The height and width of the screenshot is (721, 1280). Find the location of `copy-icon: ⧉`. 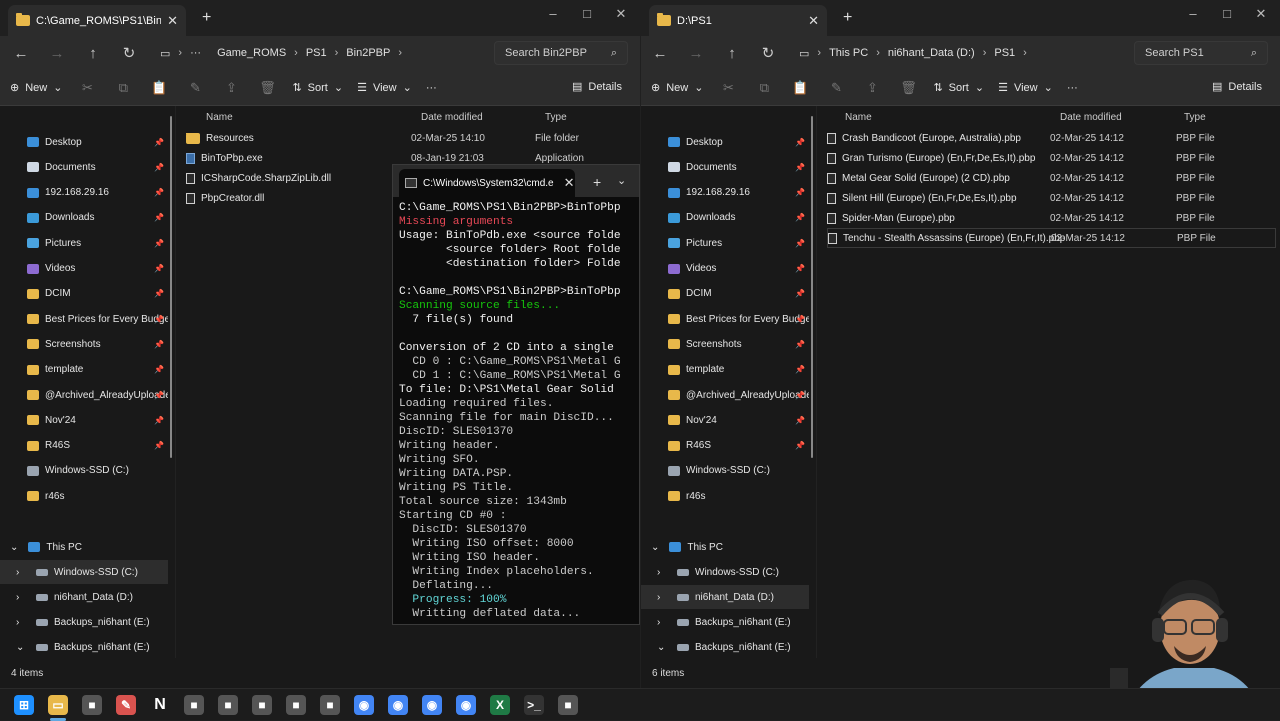

copy-icon: ⧉ is located at coordinates (764, 88).